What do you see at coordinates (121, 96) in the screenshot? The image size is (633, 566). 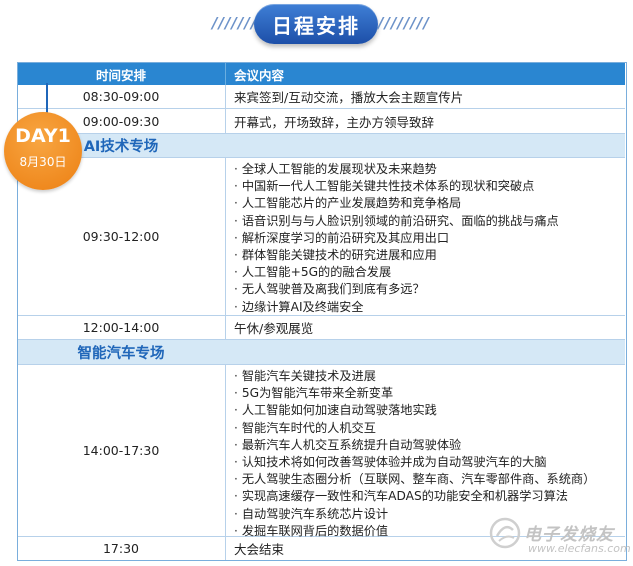 I see `row-time: 08:30-09:00` at bounding box center [121, 96].